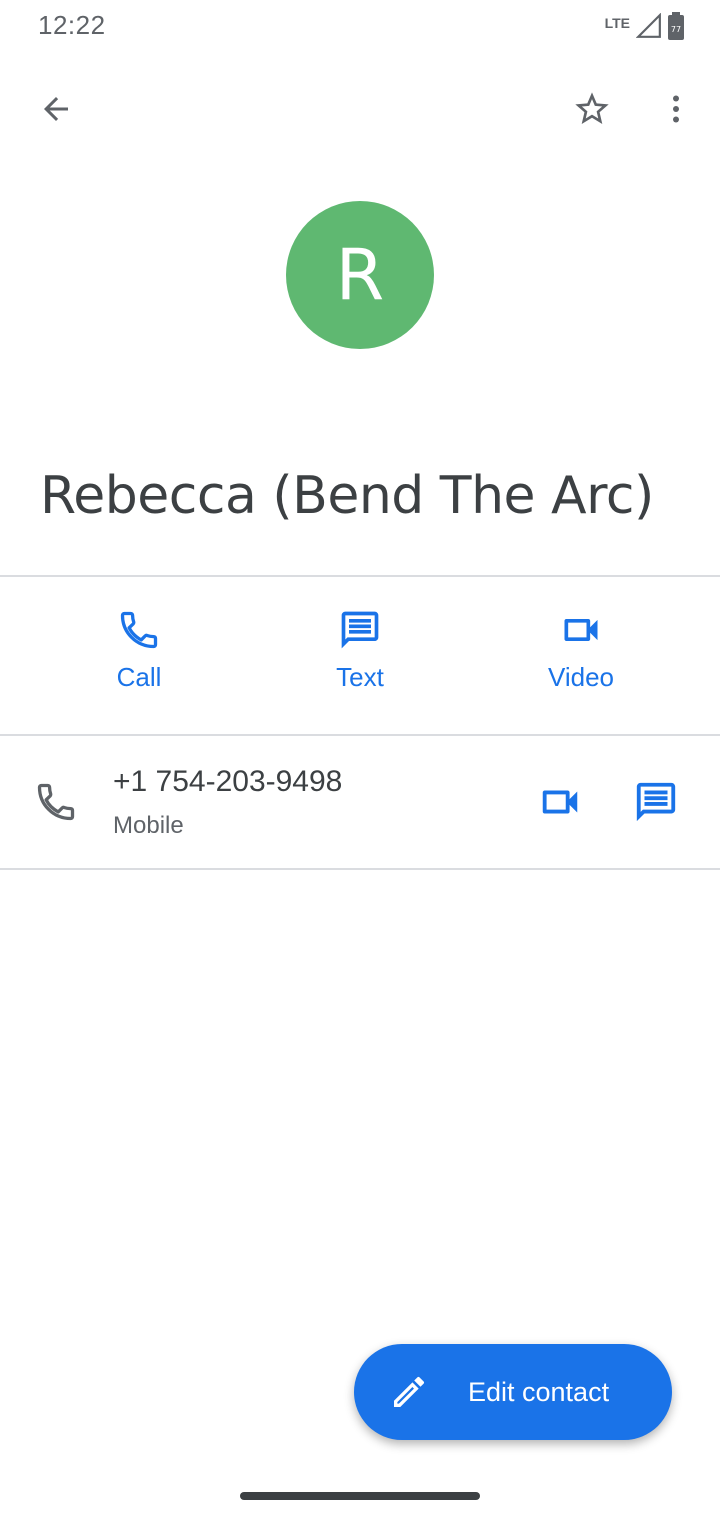 This screenshot has width=720, height=1520. I want to click on avatar-initial: R, so click(360, 275).